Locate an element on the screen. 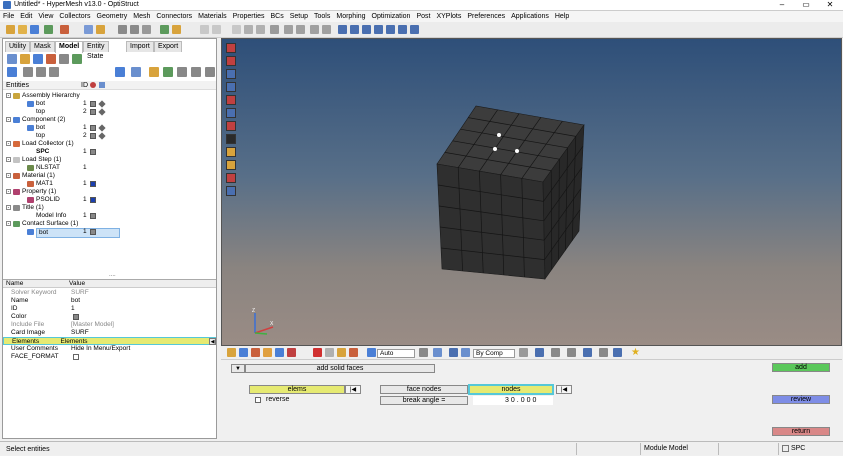 The image size is (843, 456). component-view-icon is located at coordinates (12, 59).